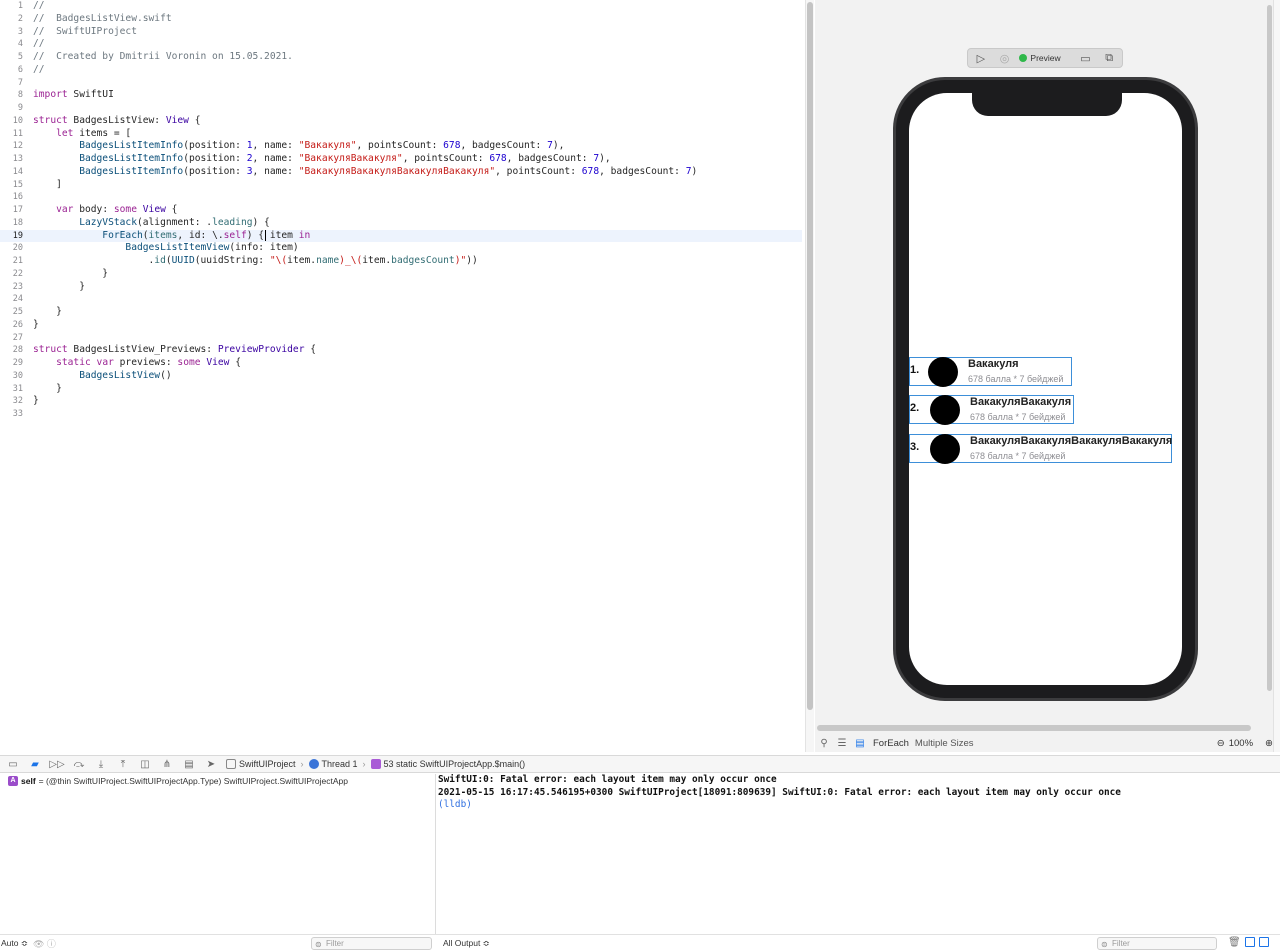  Describe the element at coordinates (211, 764) in the screenshot. I see `simulate-location-icon: ➤` at that location.